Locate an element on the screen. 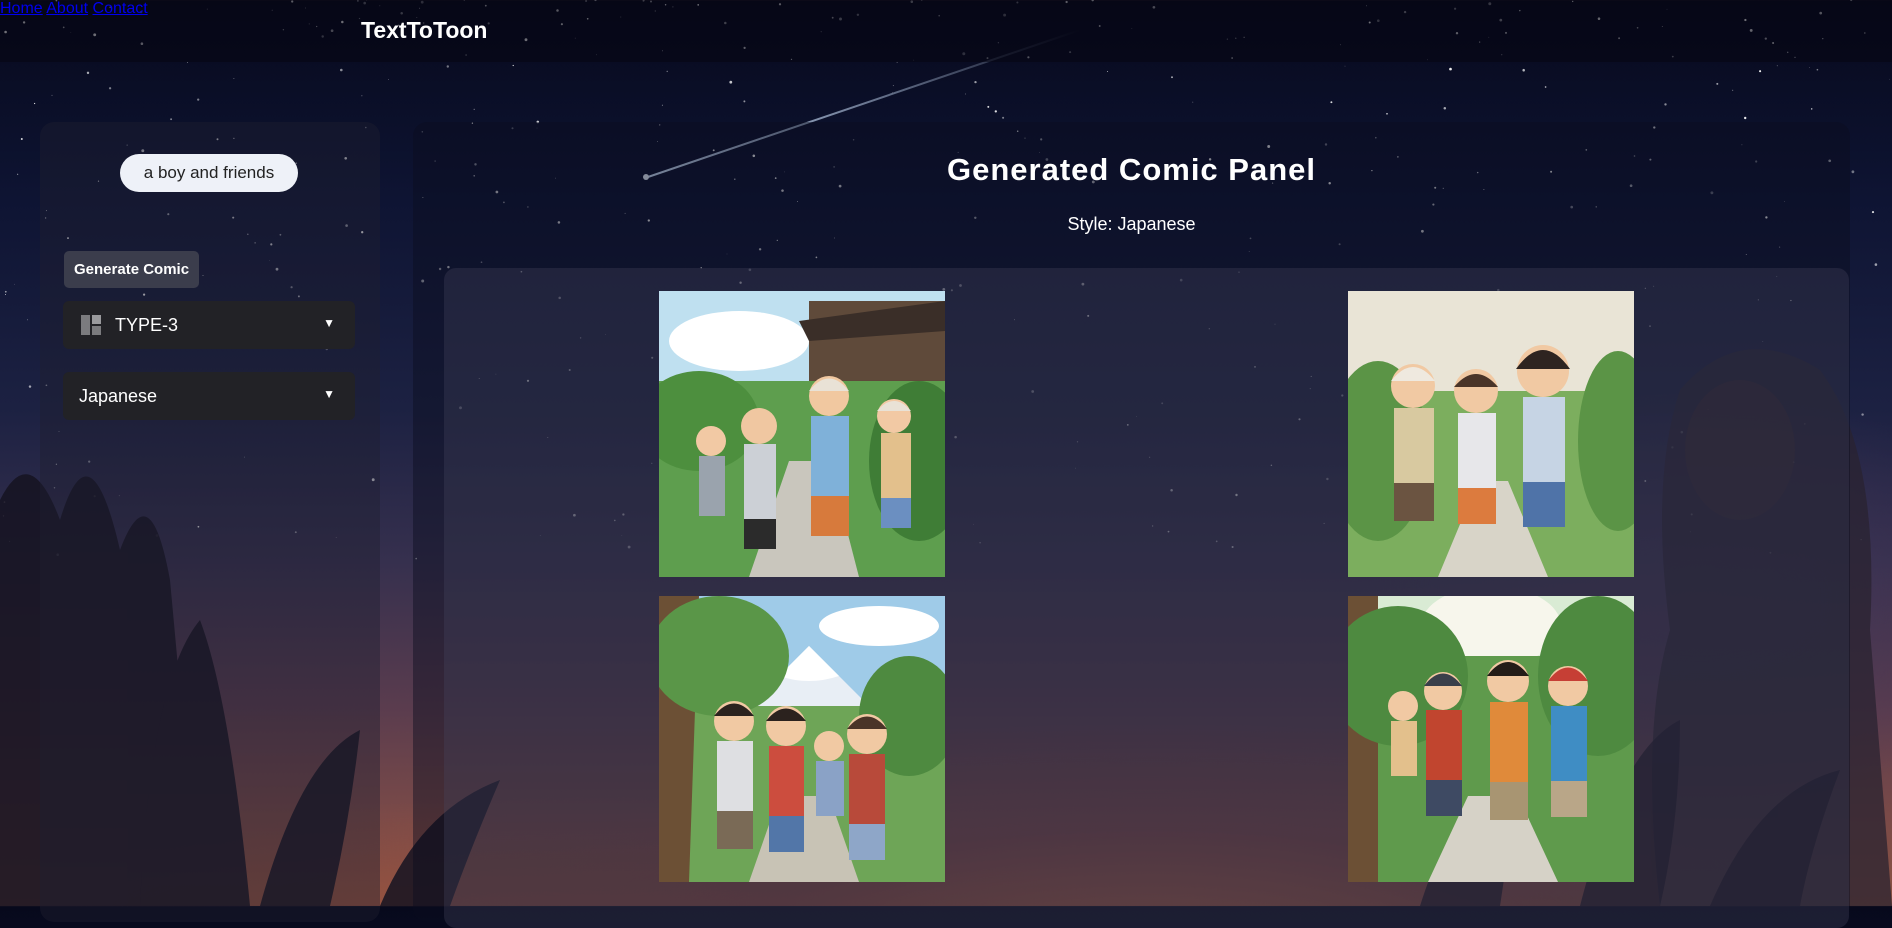 This screenshot has height=928, width=1892. page-title: Generated Comic Panel is located at coordinates (1131, 169).